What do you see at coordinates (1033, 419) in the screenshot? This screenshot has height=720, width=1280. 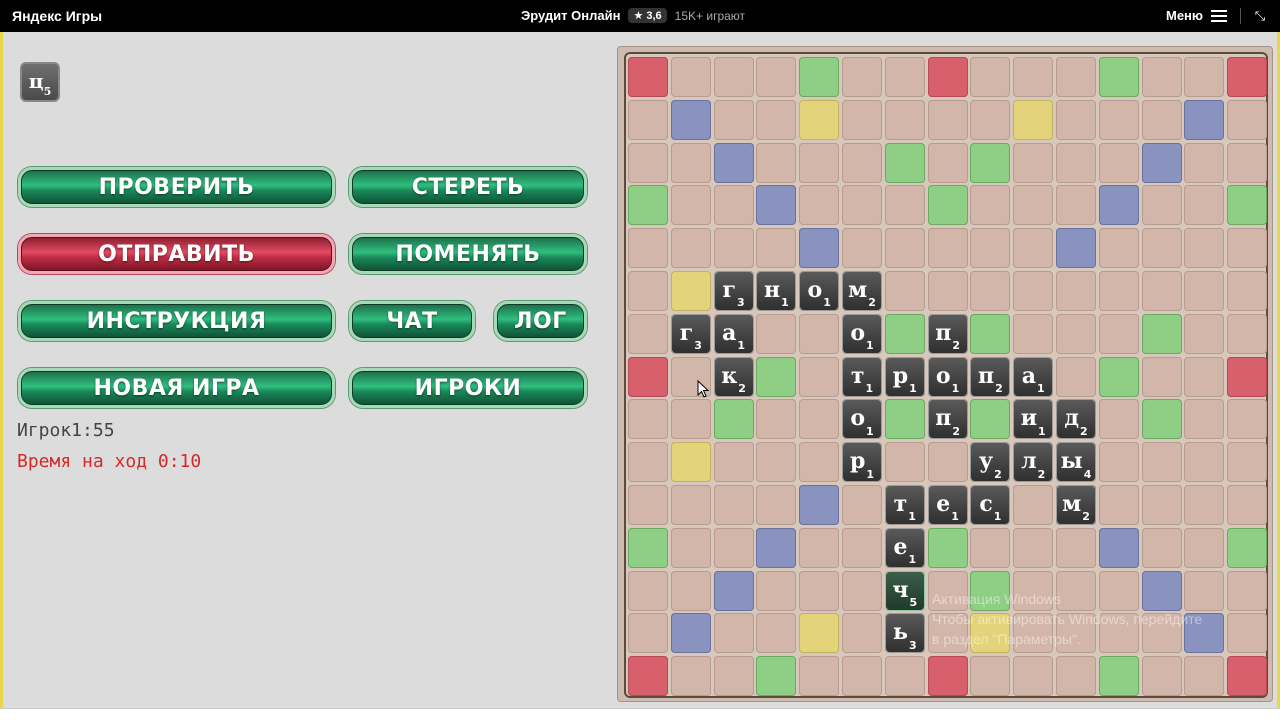 I see `board-tile: и1` at bounding box center [1033, 419].